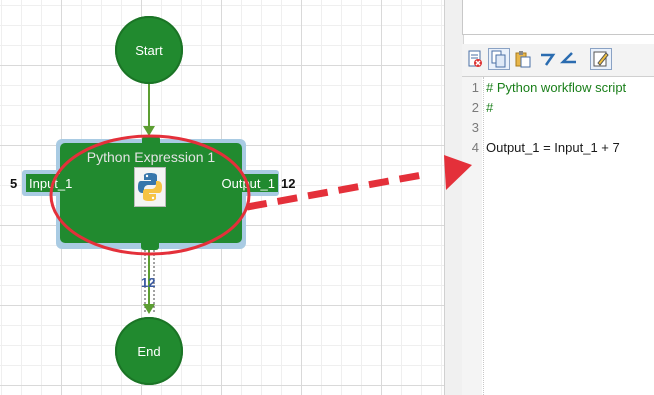  Describe the element at coordinates (334, 191) in the screenshot. I see `annotation-arrow` at that location.